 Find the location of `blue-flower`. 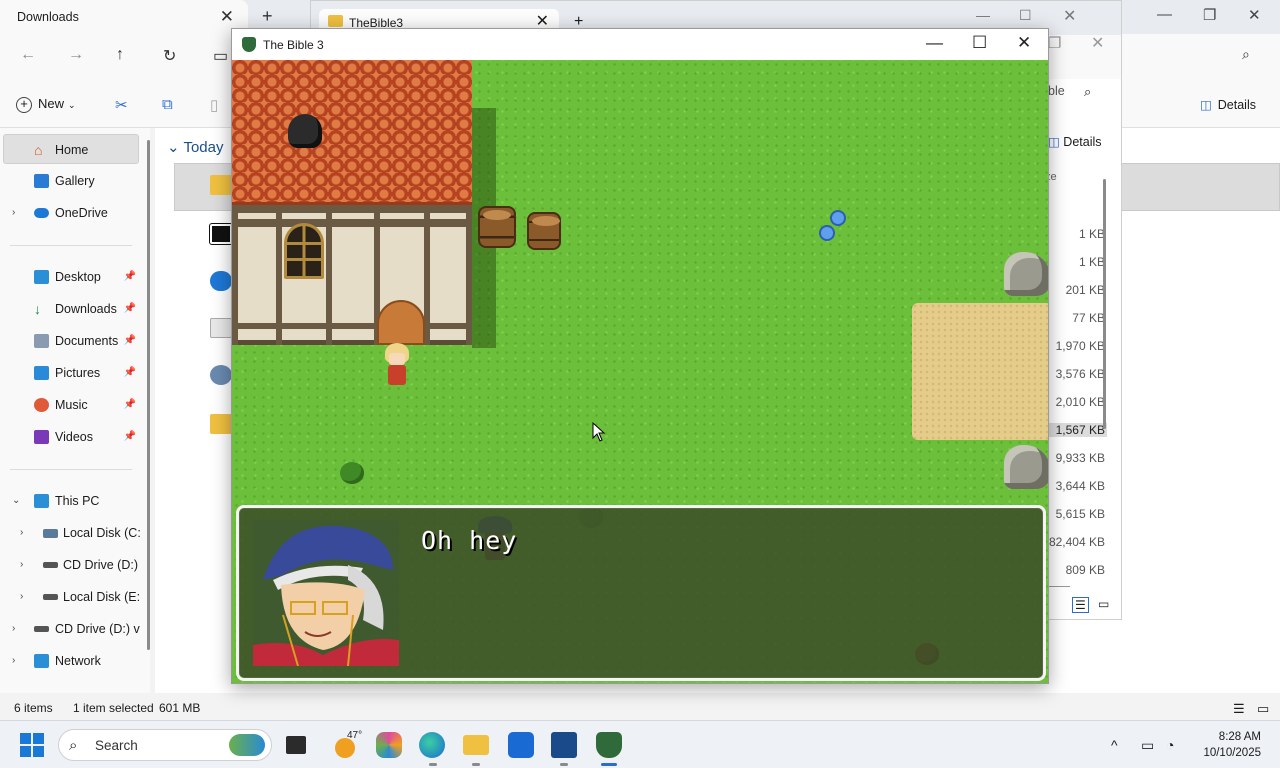

blue-flower is located at coordinates (838, 218).